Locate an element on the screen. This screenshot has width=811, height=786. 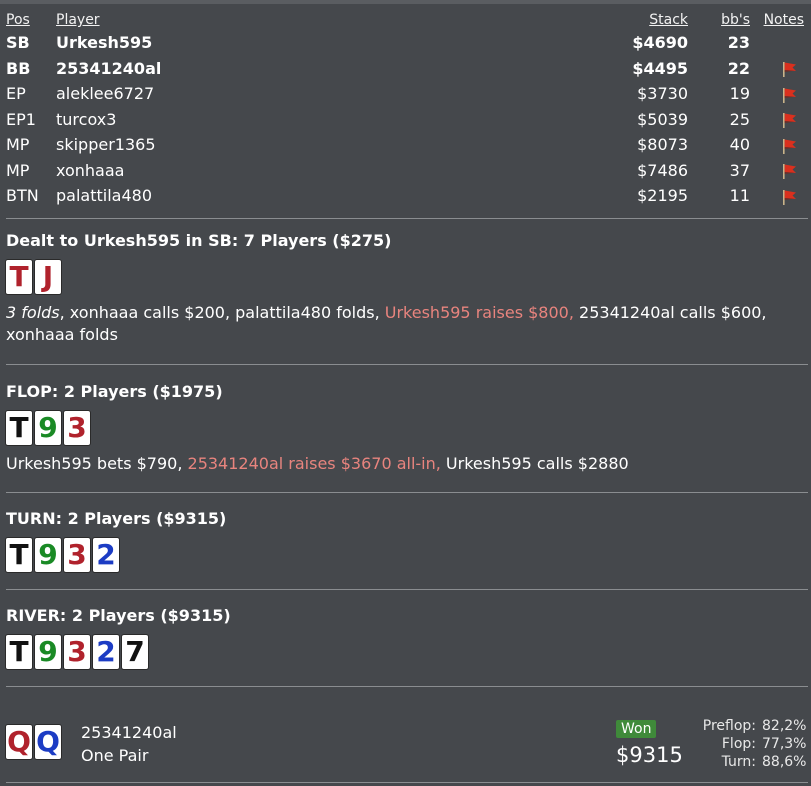
player-row: BB 25341240al $4495 22 is located at coordinates (406, 69).